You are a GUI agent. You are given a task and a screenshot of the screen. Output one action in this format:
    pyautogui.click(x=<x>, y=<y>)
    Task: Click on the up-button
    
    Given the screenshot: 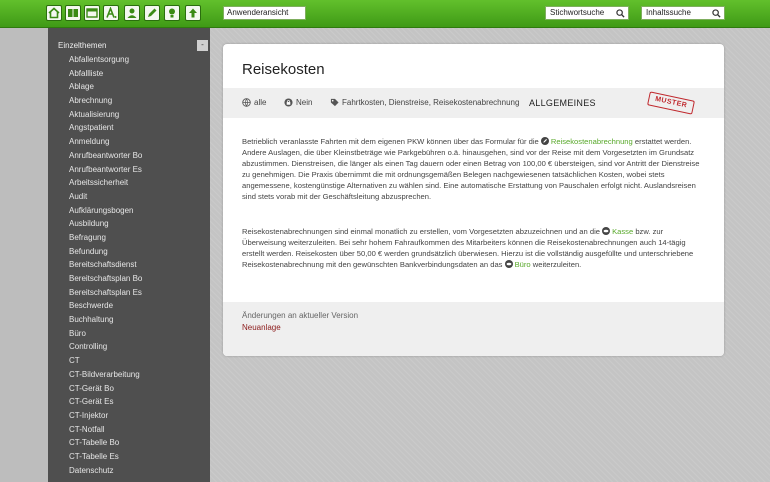 What is the action you would take?
    pyautogui.click(x=193, y=13)
    